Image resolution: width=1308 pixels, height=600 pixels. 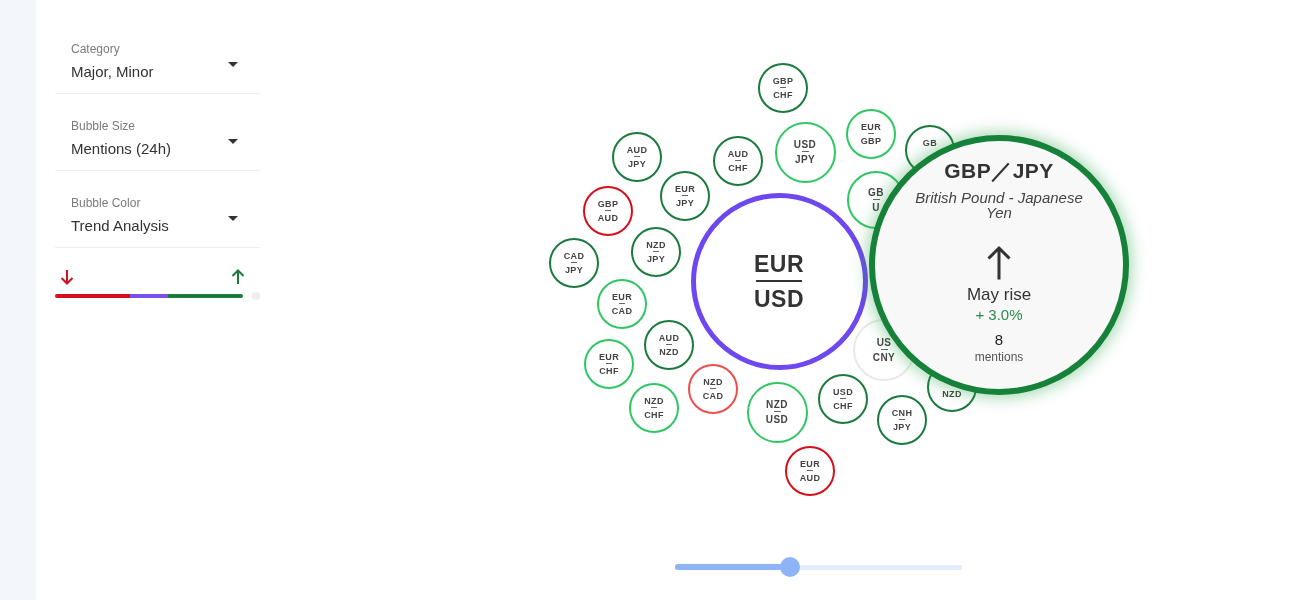 I want to click on mentions-label: mentions, so click(x=999, y=357).